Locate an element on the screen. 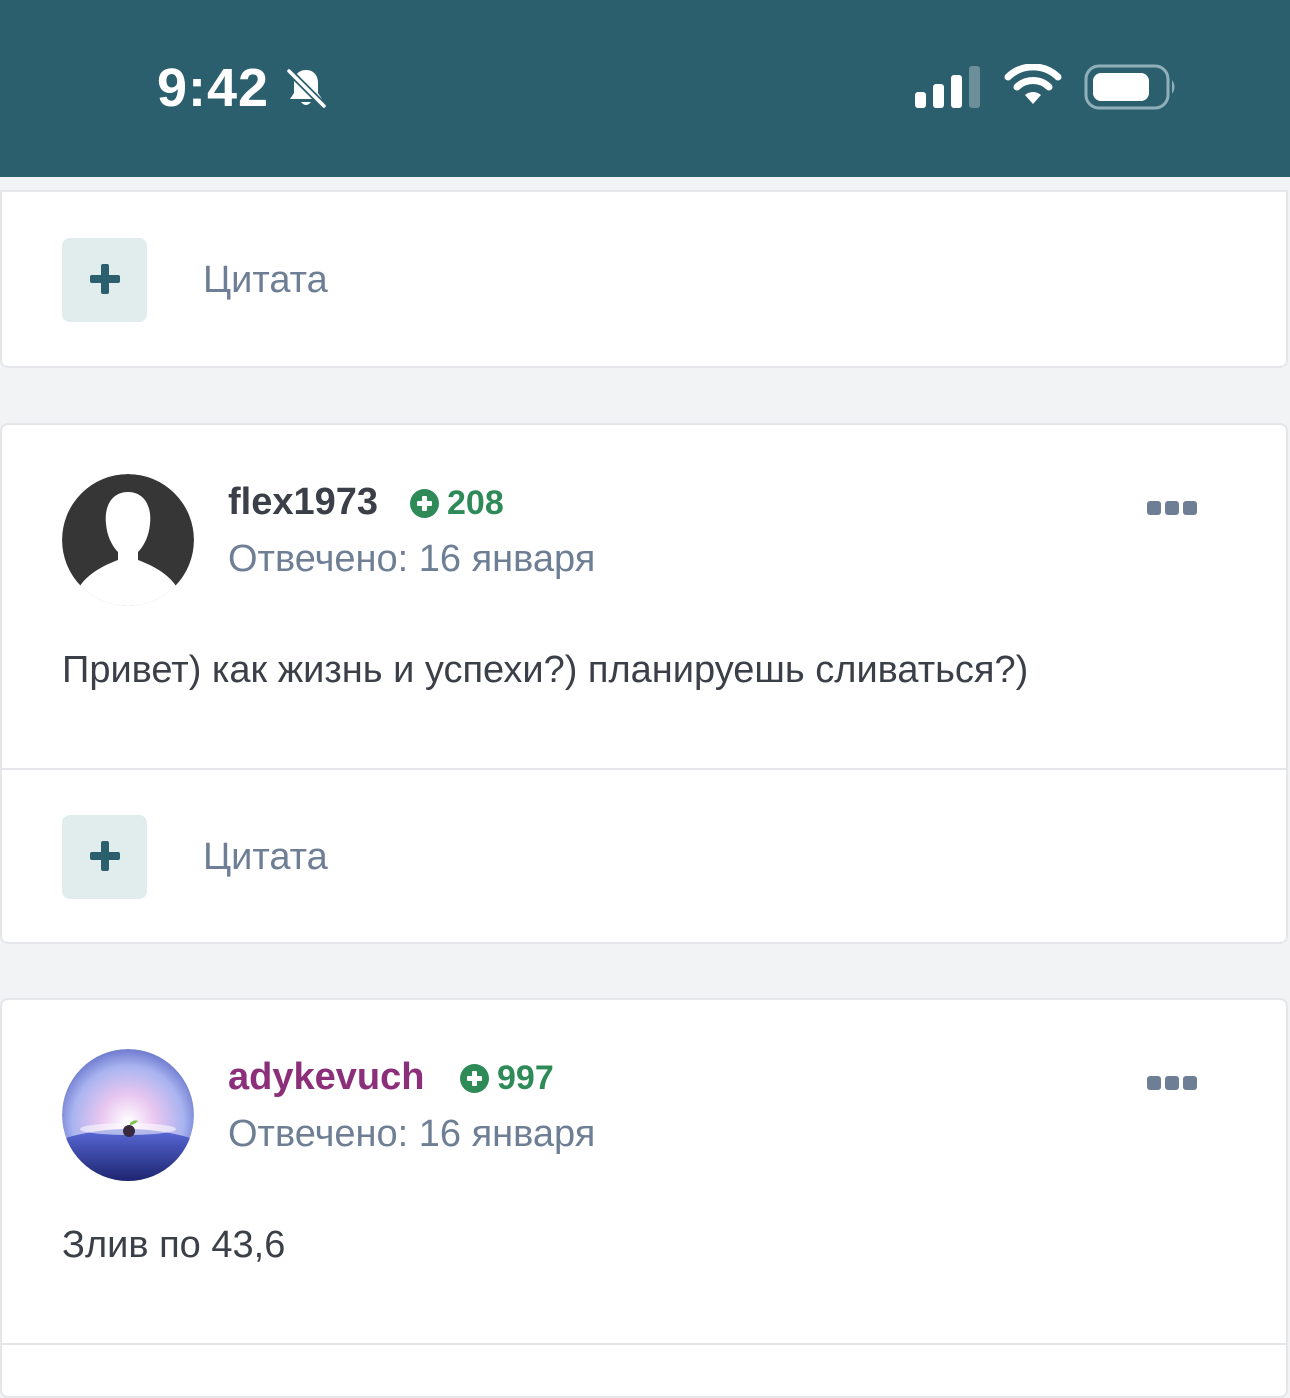 This screenshot has width=1290, height=1398. post-card-partial: Цитата is located at coordinates (644, 279).